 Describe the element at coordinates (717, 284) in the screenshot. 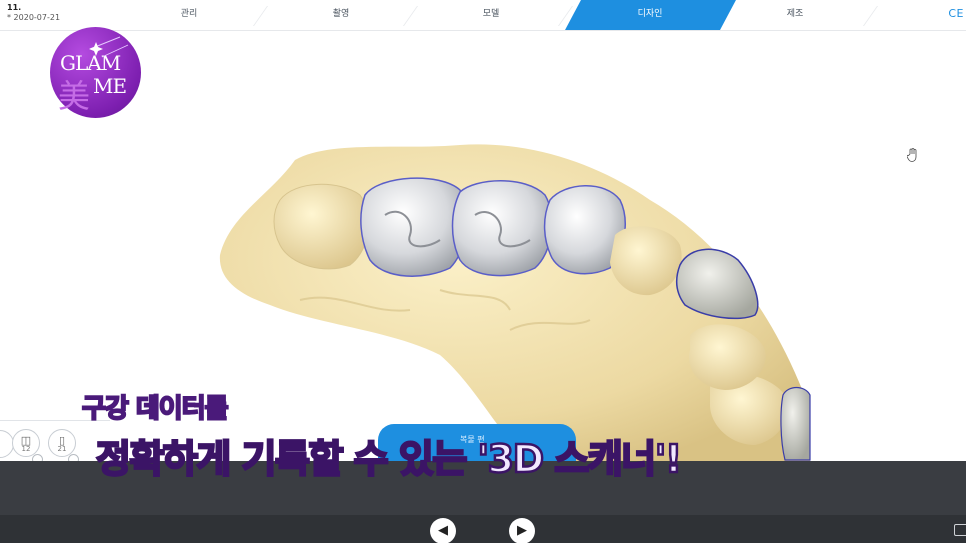

I see `abutment-tooth` at that location.